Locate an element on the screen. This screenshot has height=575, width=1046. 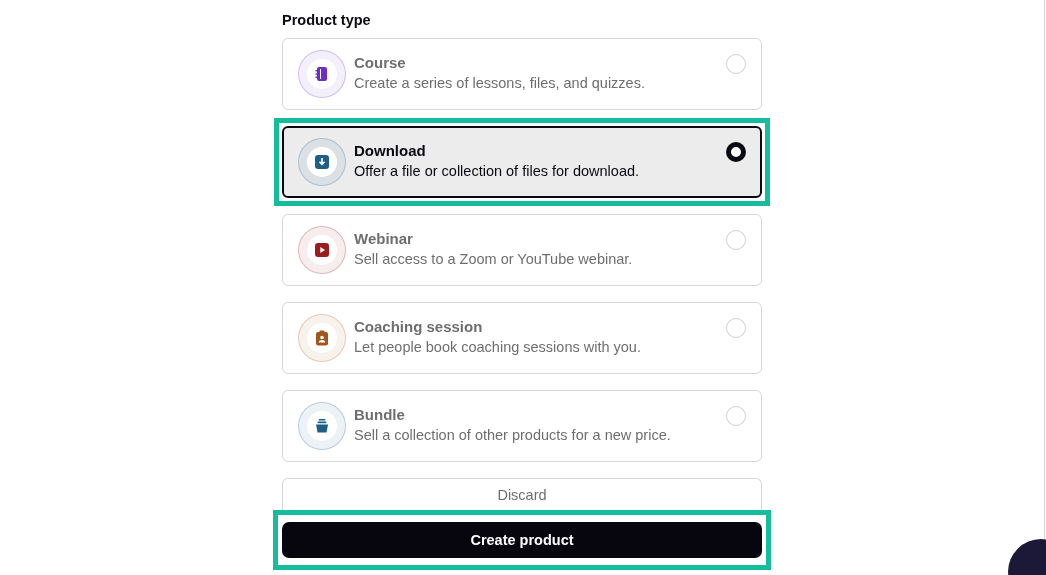
option-title: Coaching session is located at coordinates (418, 326).